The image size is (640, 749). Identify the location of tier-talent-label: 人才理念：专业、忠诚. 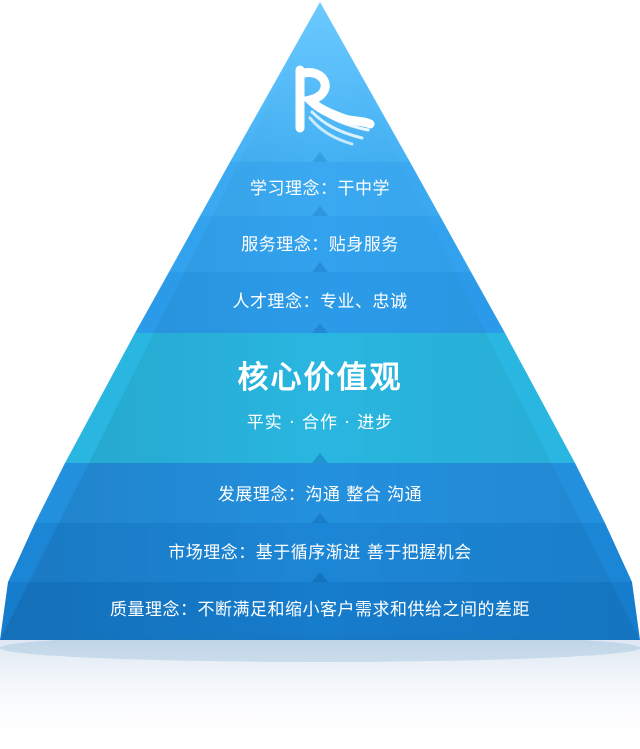
(320, 302).